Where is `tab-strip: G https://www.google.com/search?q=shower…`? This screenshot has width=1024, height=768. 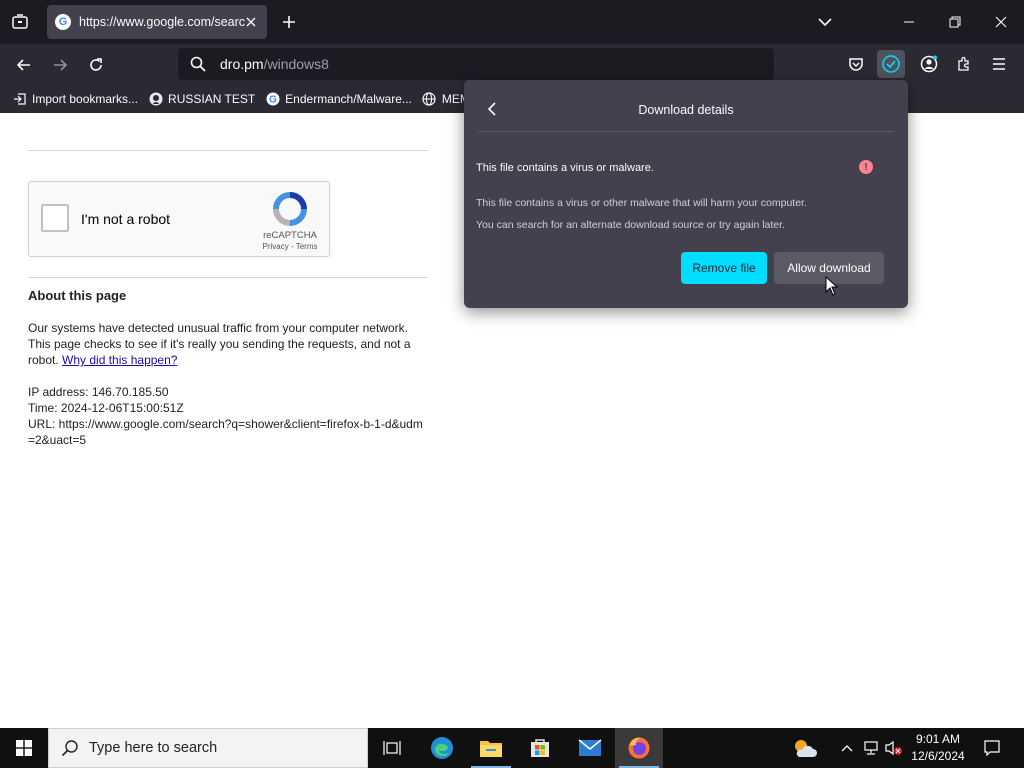
tab-strip: G https://www.google.com/search?q=shower… is located at coordinates (512, 22).